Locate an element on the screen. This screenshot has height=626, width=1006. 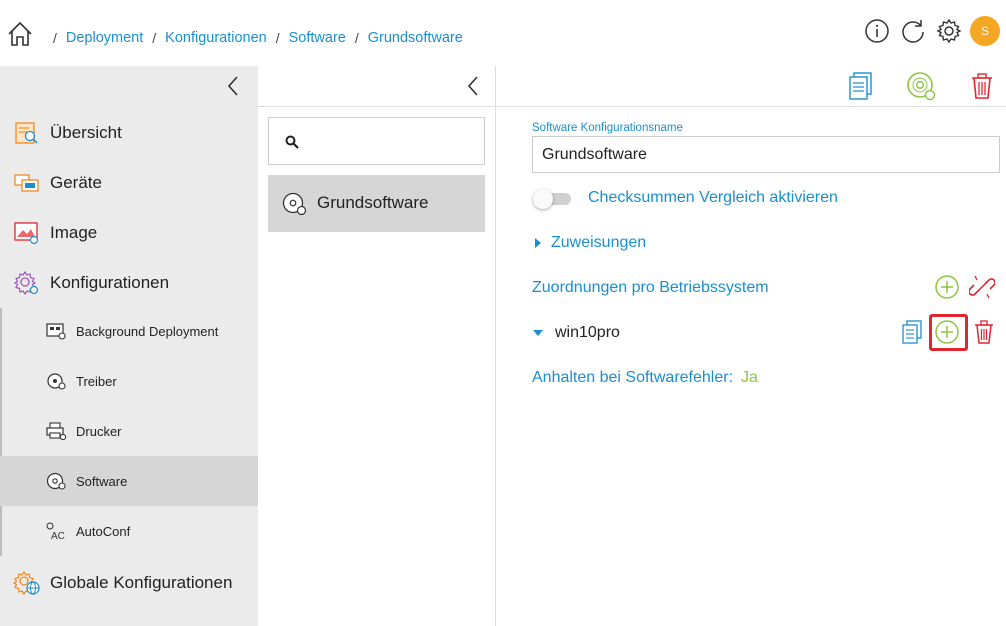
search-box is located at coordinates (376, 141).